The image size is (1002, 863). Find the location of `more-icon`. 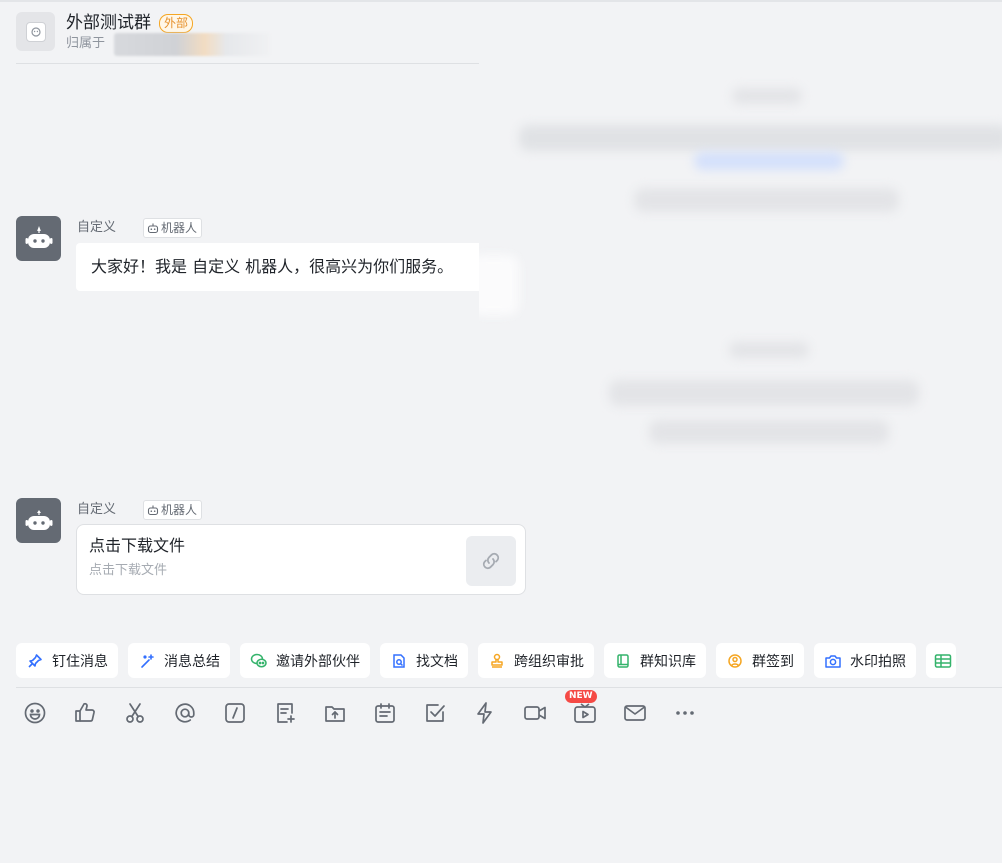

more-icon is located at coordinates (685, 713).